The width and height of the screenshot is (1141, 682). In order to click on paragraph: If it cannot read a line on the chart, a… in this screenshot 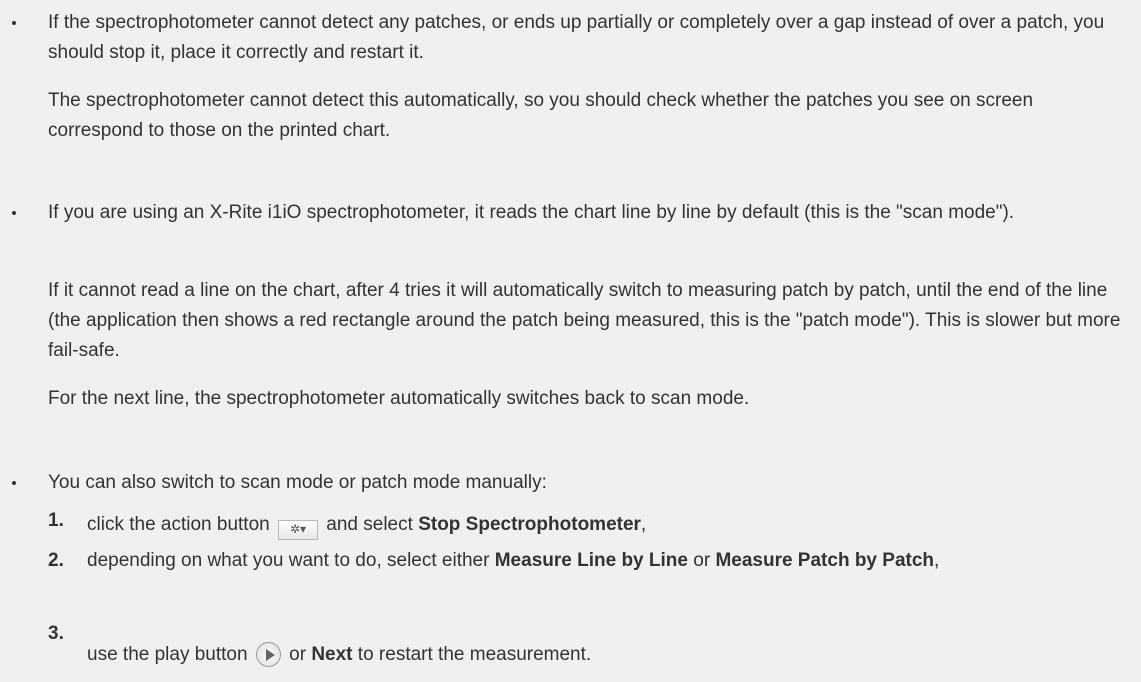, I will do `click(584, 320)`.